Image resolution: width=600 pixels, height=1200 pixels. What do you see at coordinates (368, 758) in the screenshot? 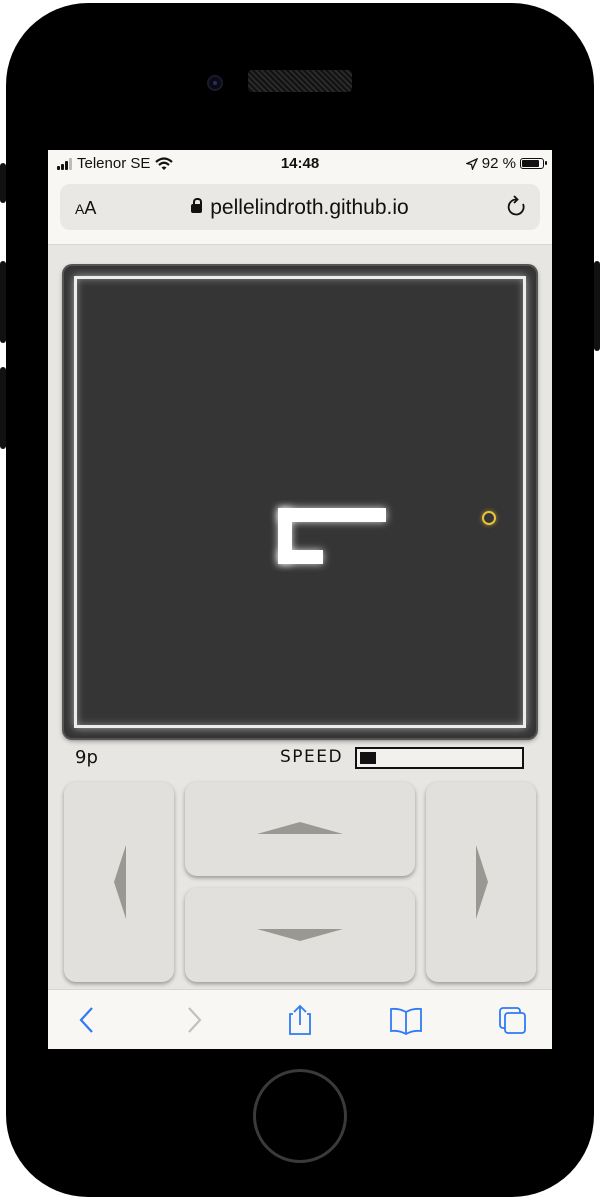
I see `speed-meter-fill` at bounding box center [368, 758].